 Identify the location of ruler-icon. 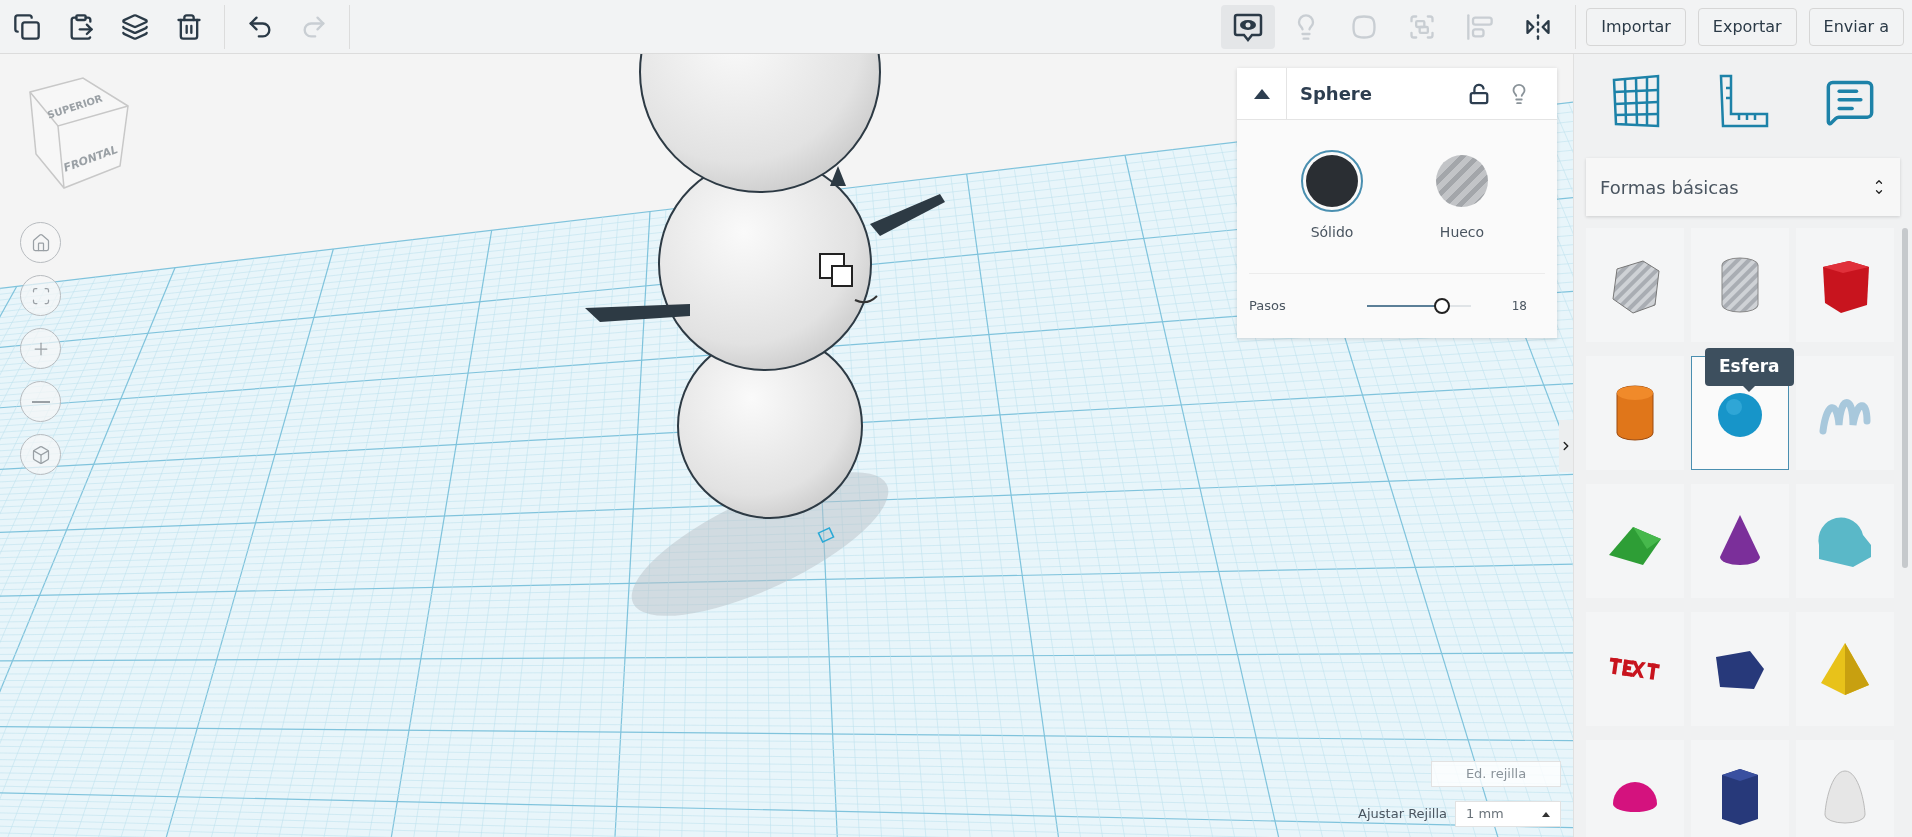
(1743, 102).